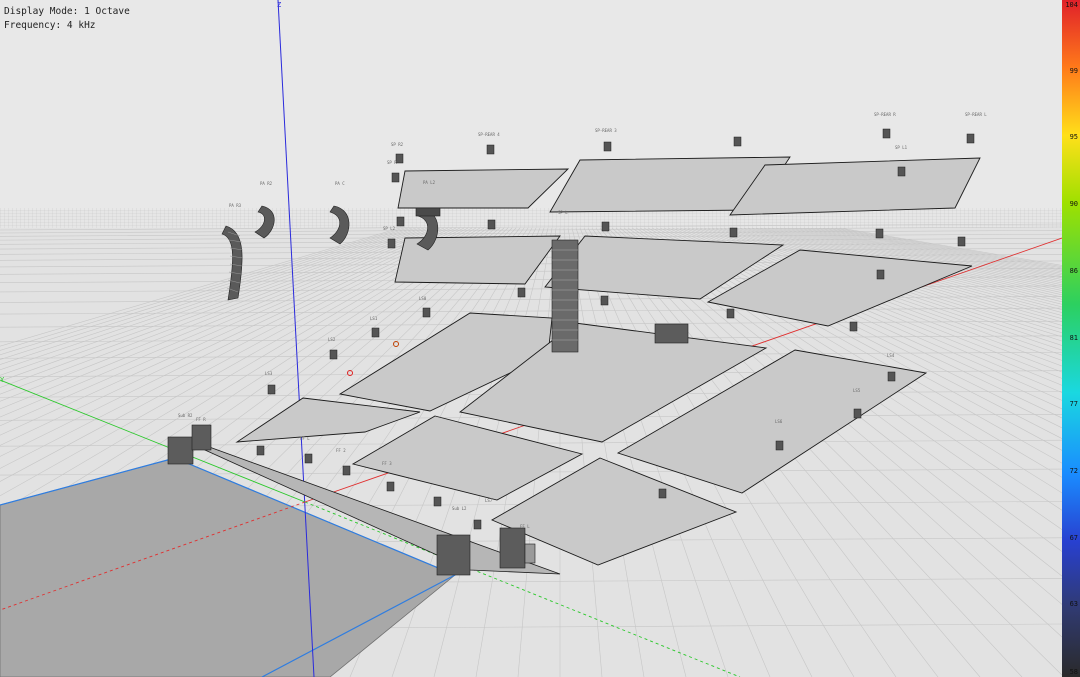 The height and width of the screenshot is (677, 1080). I want to click on speaker-label: SP-REAR L, so click(976, 114).